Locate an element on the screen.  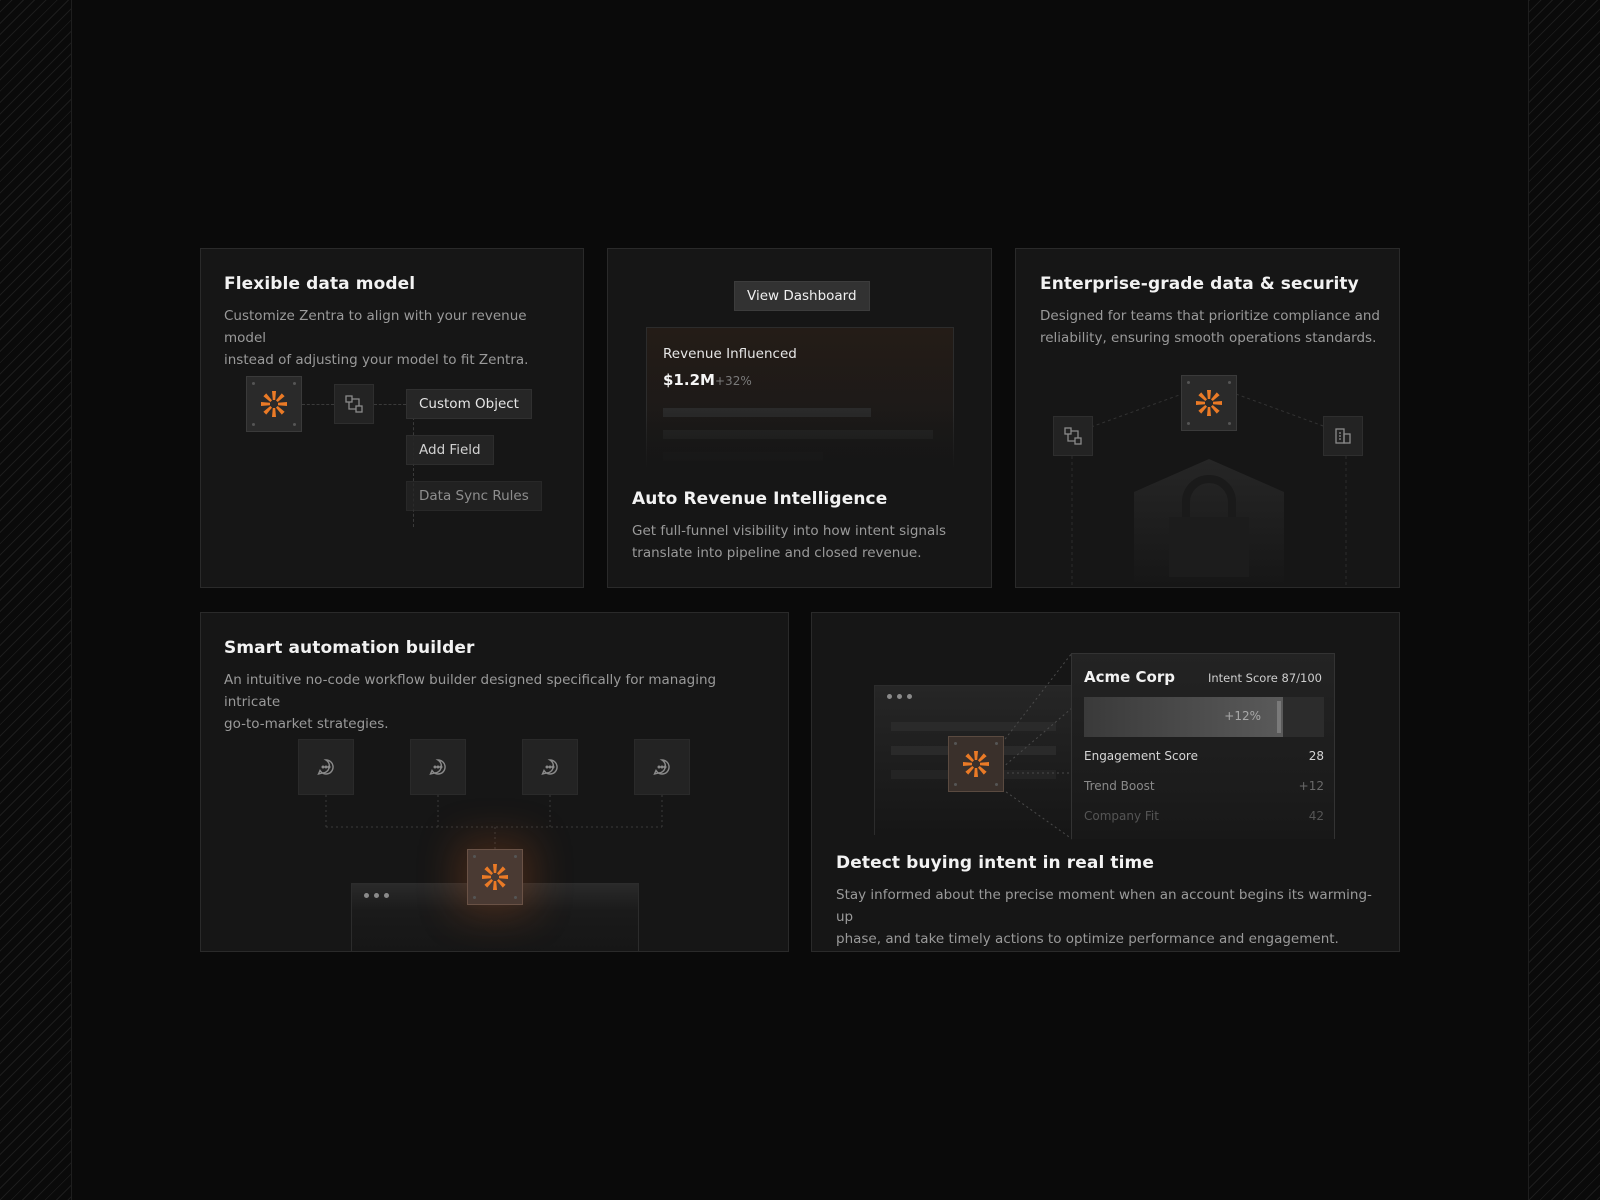
metric-row-label: Trend Boost is located at coordinates (1119, 786).